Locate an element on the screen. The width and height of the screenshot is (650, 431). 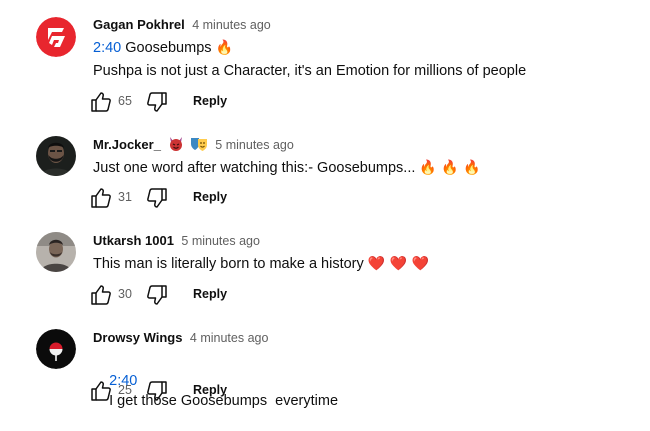
like-count: 31 is located at coordinates (125, 197).